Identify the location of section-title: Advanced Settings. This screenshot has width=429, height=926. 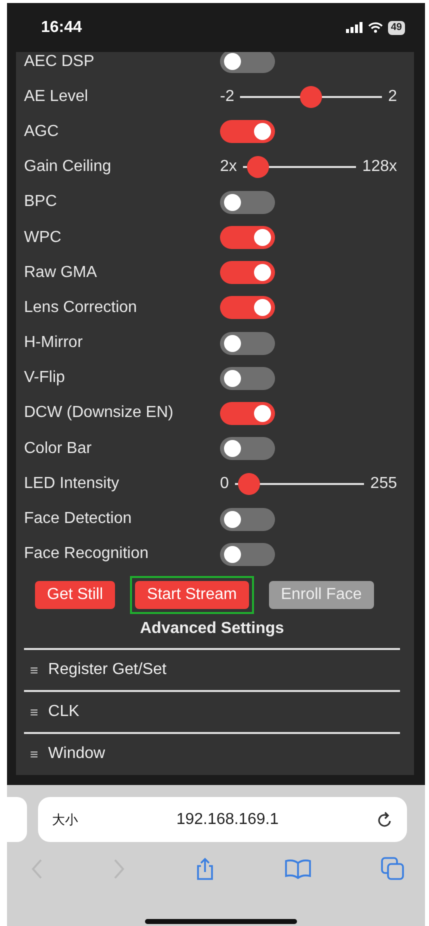
(212, 629).